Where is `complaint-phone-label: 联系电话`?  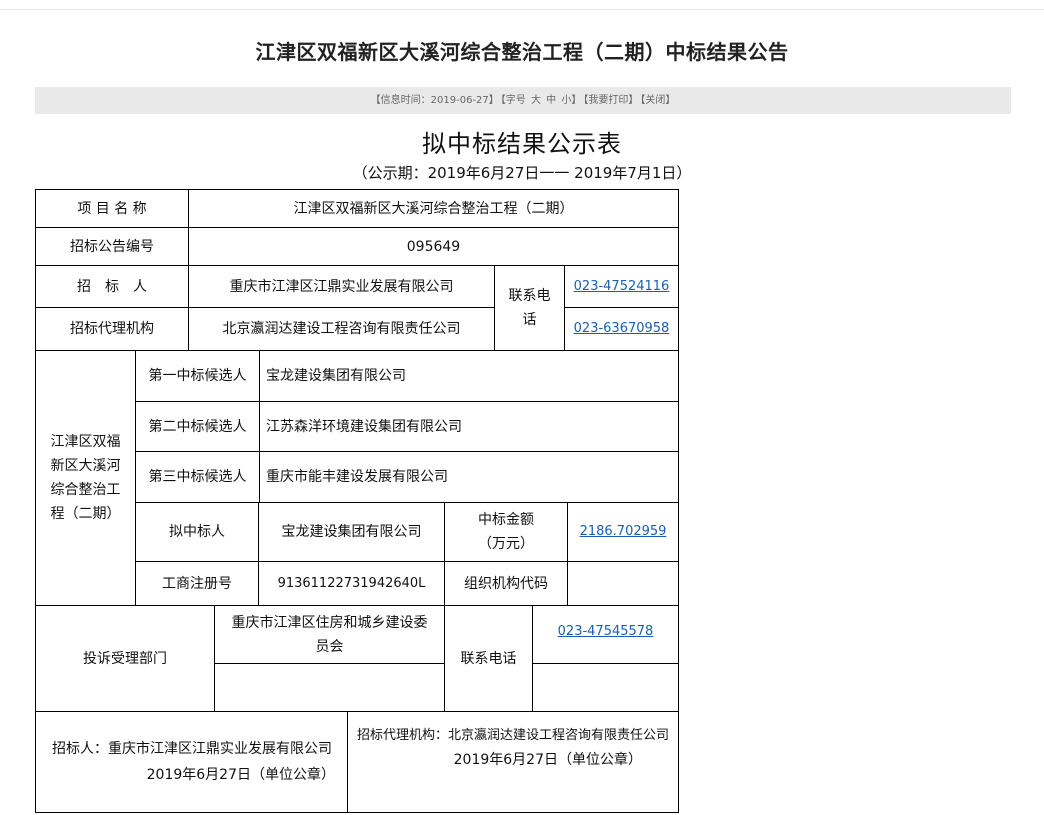
complaint-phone-label: 联系电话 is located at coordinates (488, 658).